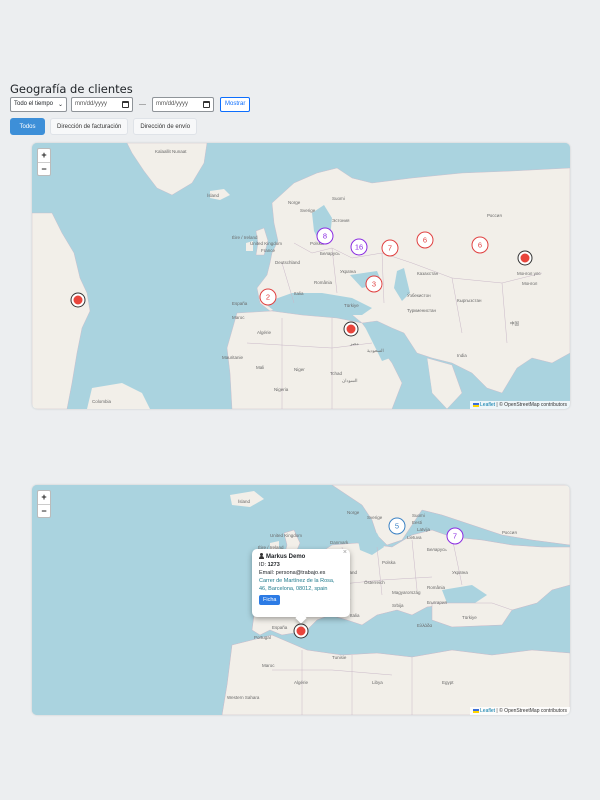 This screenshot has width=600, height=800. What do you see at coordinates (422, 310) in the screenshot?
I see `map-label: Туркменистан` at bounding box center [422, 310].